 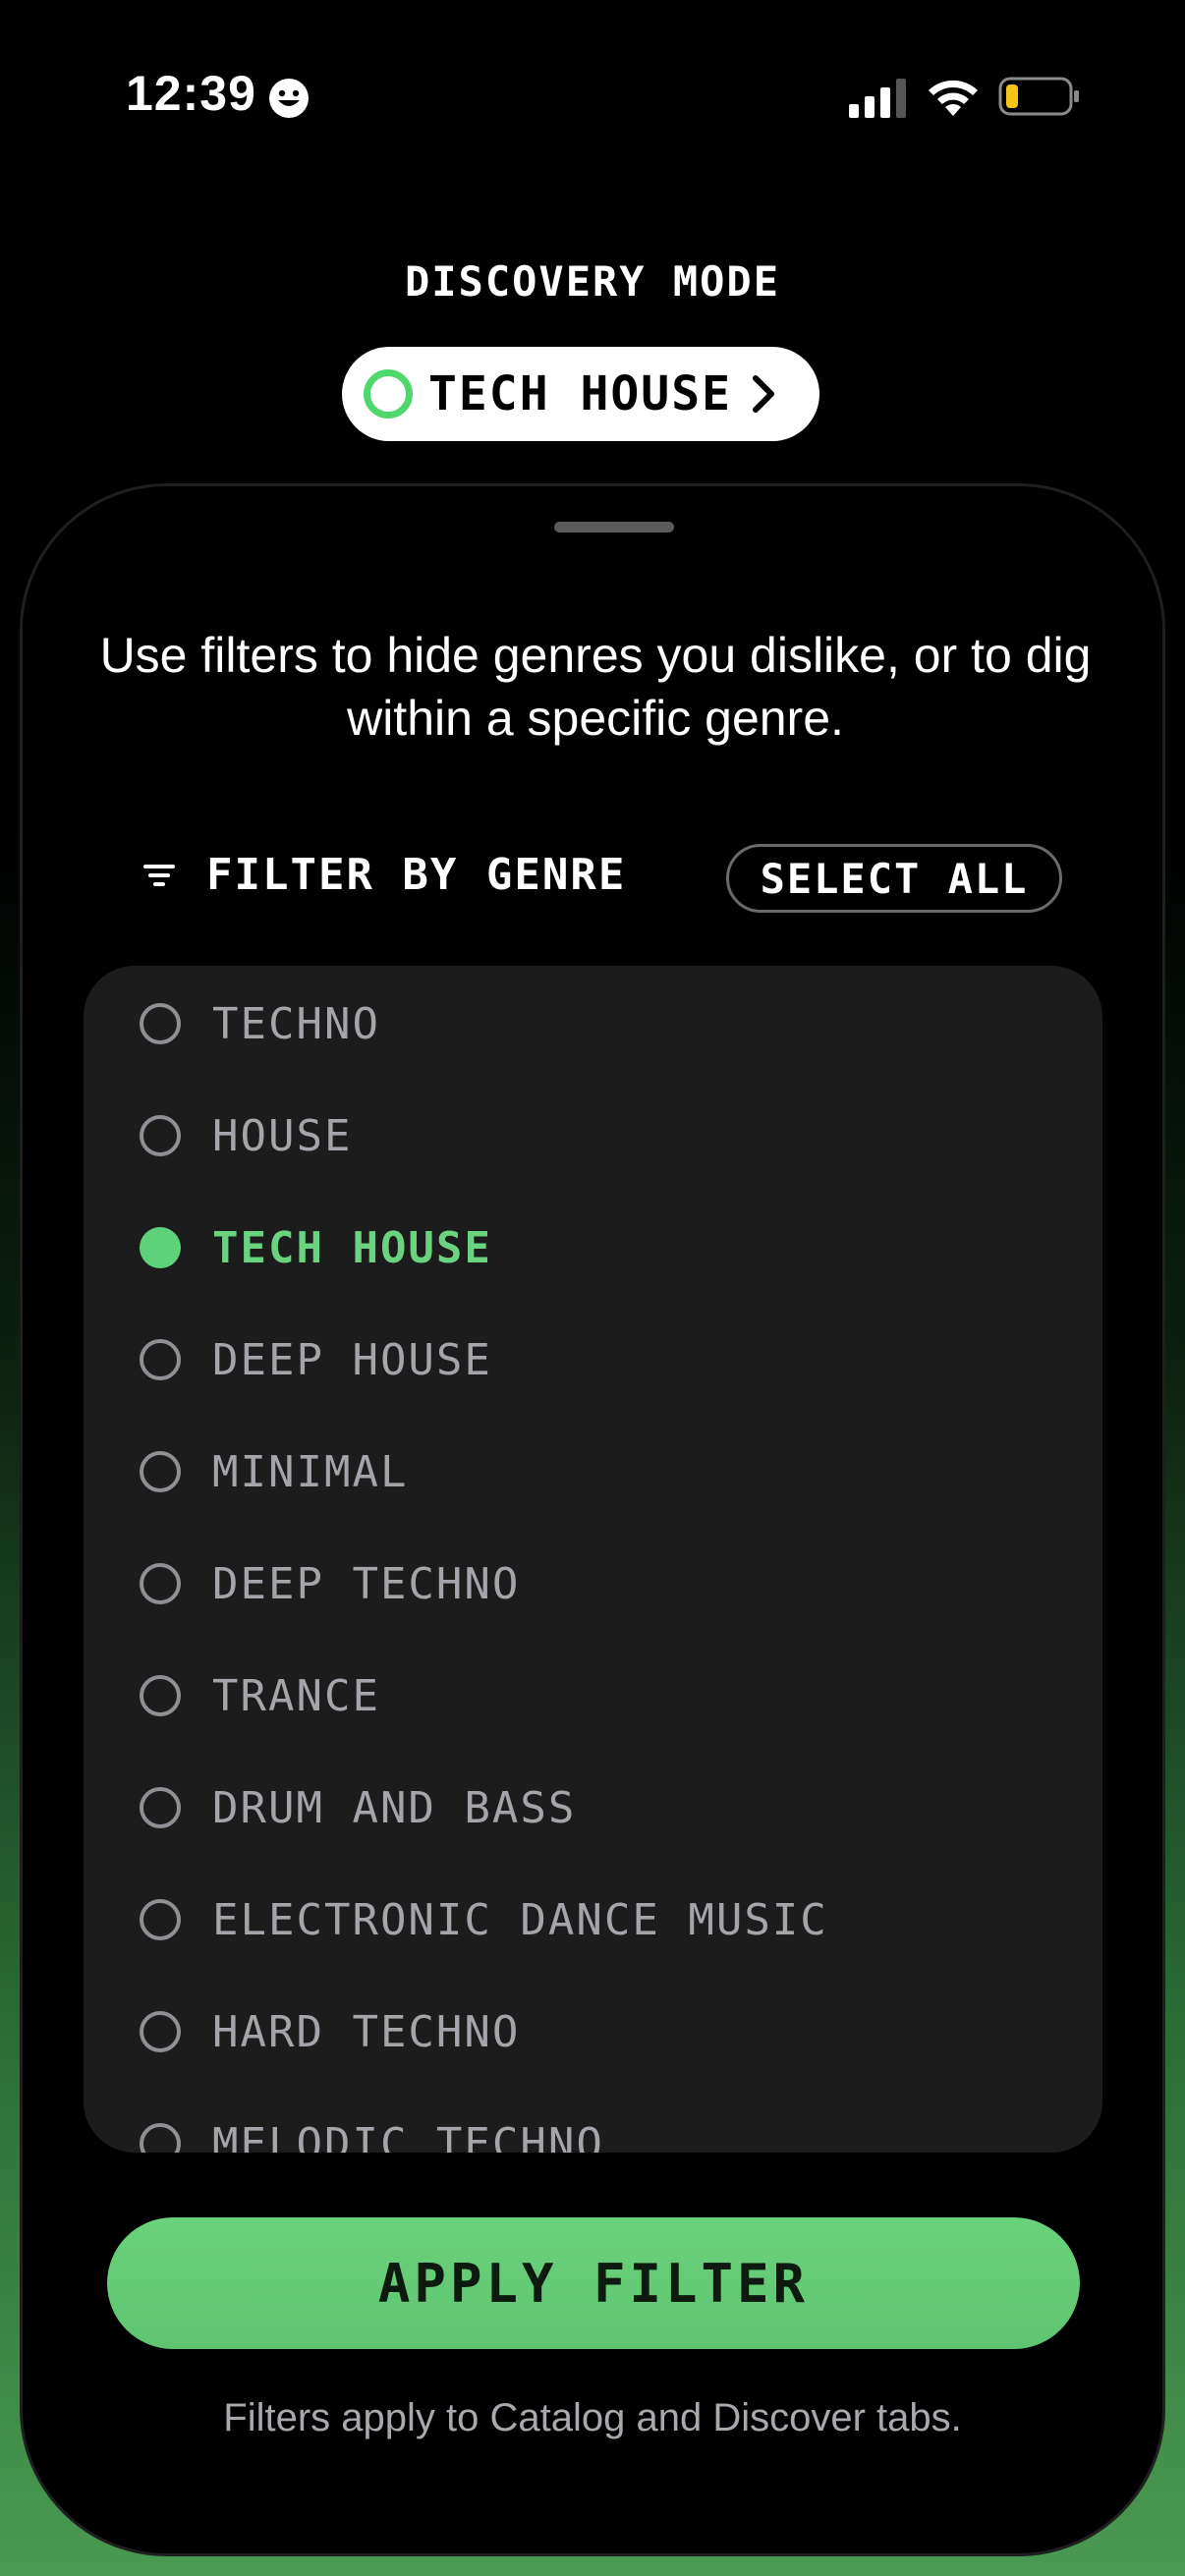 What do you see at coordinates (593, 1696) in the screenshot?
I see `genre-item-trance: TRANCE` at bounding box center [593, 1696].